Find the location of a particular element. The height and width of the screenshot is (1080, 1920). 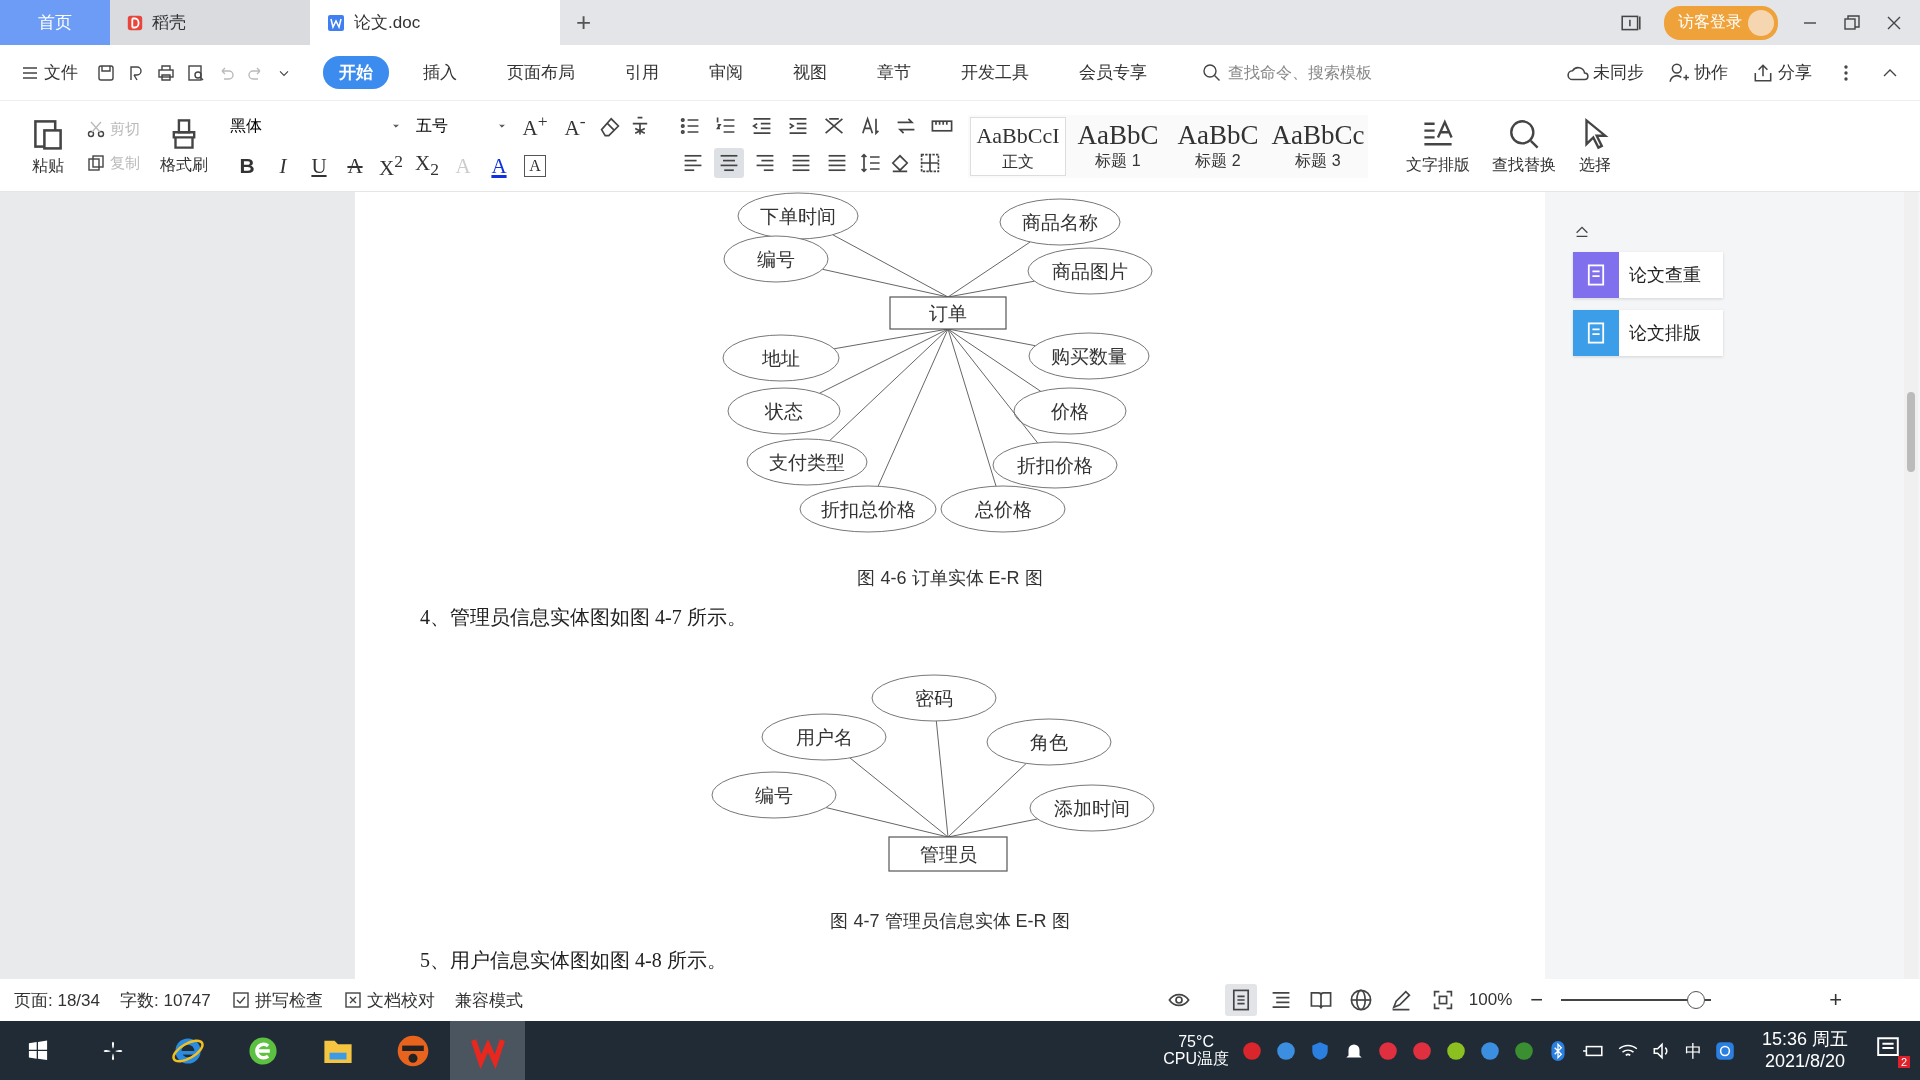

line-spacing-icon is located at coordinates (870, 163).